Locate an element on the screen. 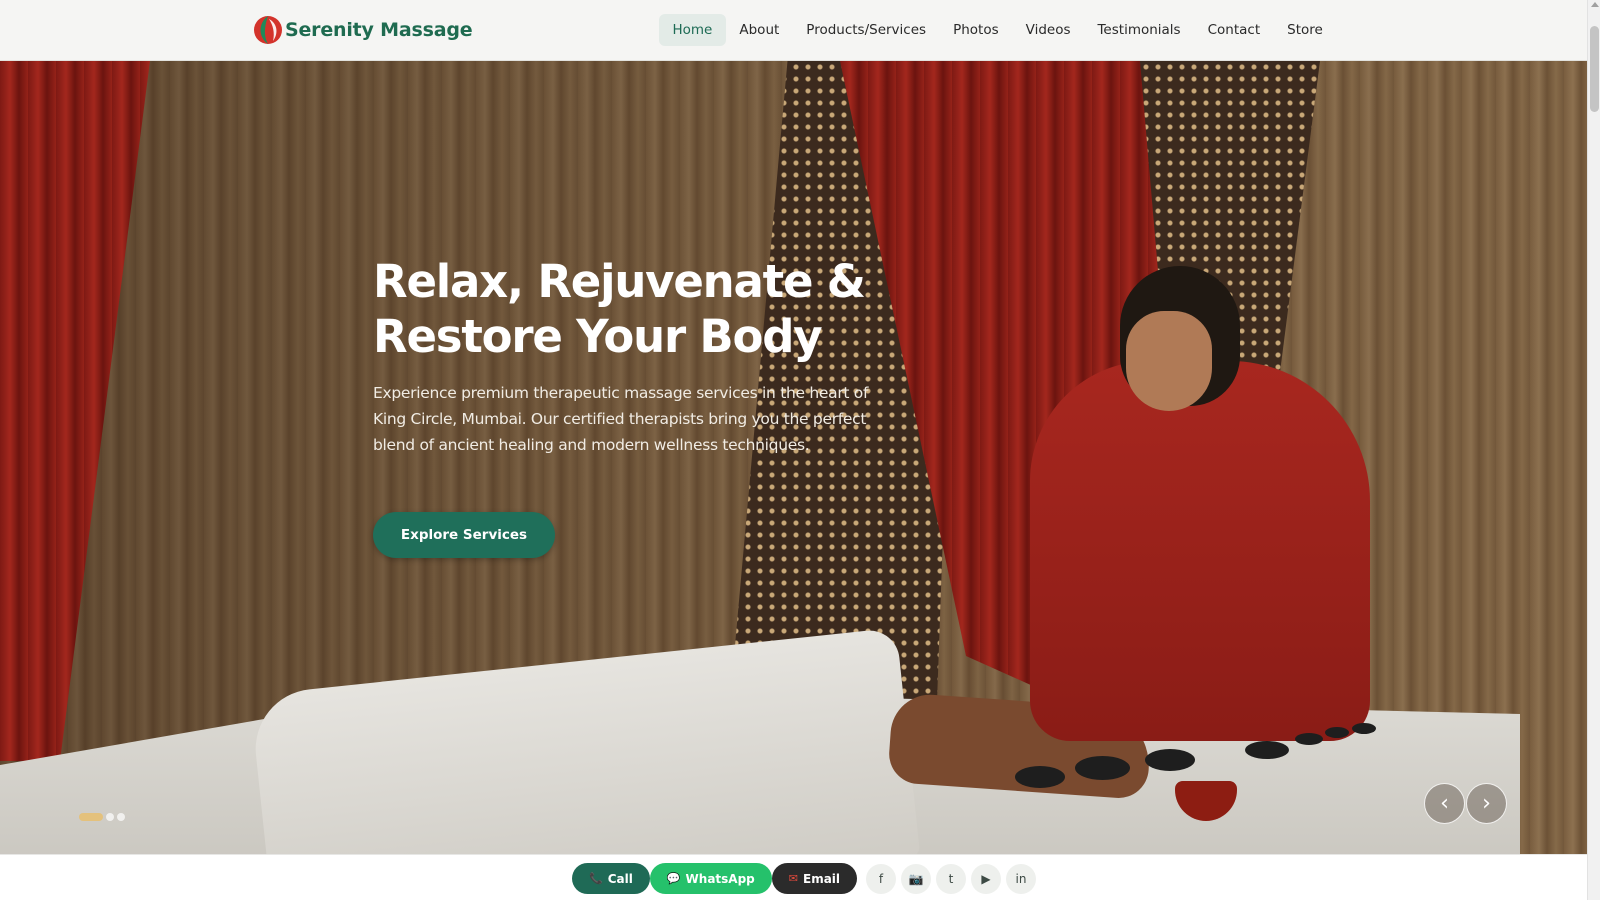  call-label: Call is located at coordinates (620, 878).